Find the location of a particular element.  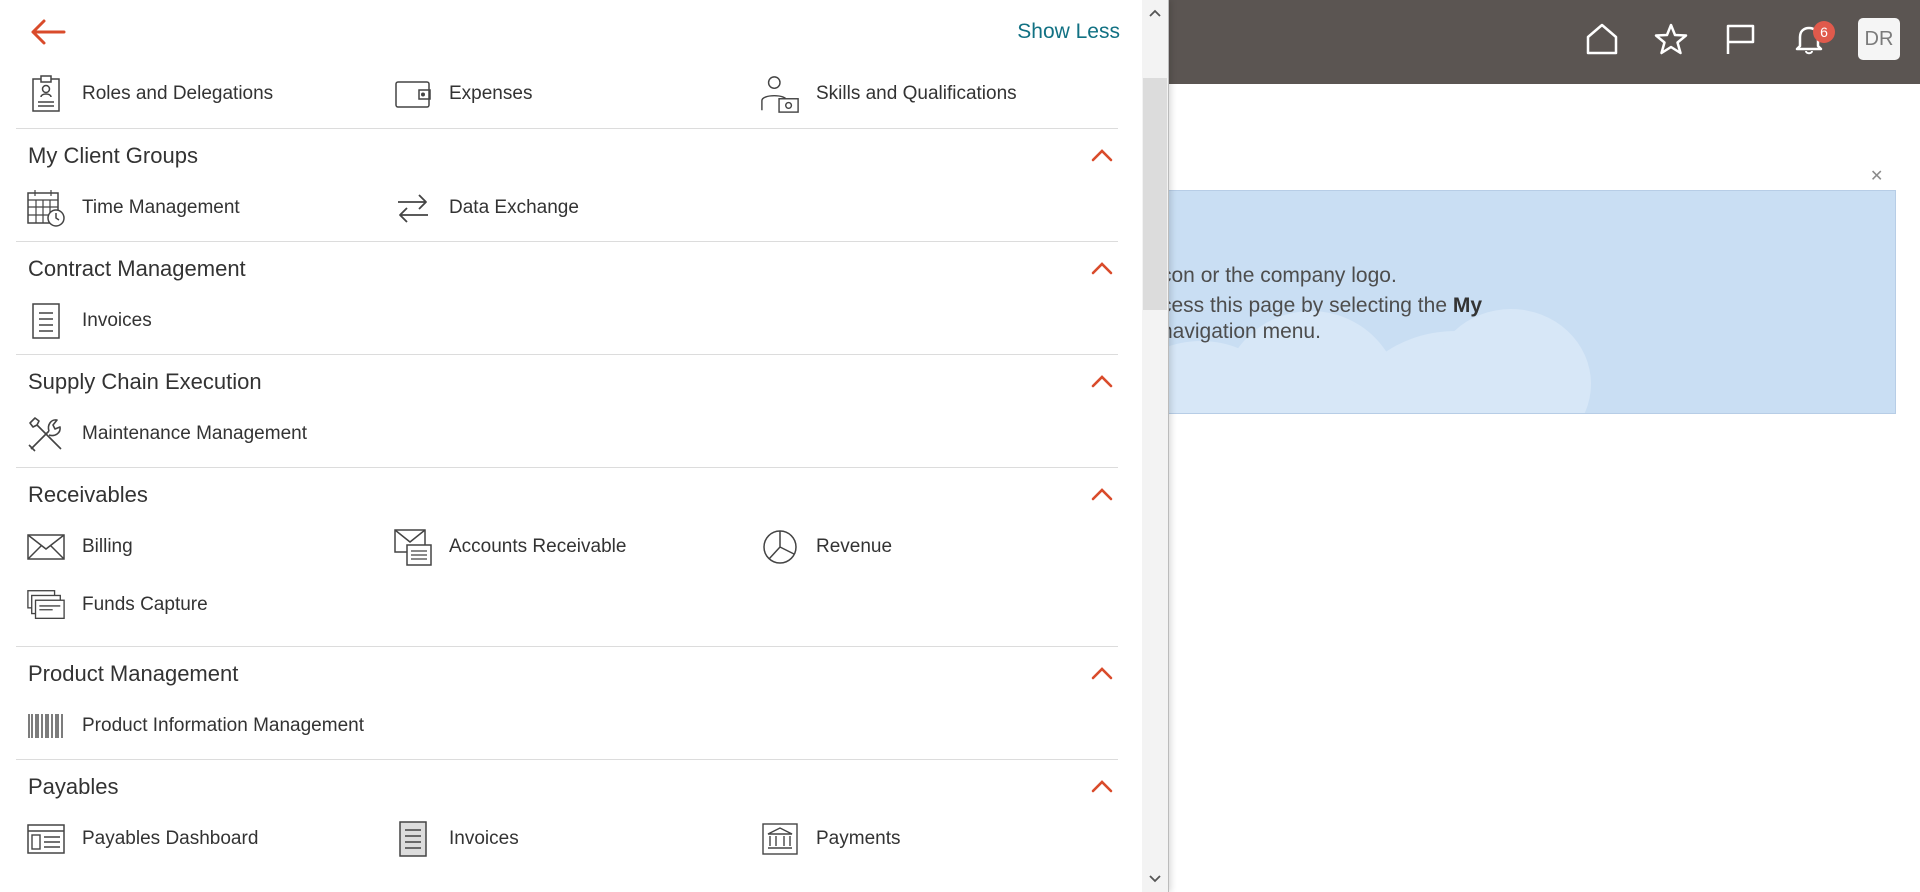

nav-item-time-management: Time Management is located at coordinates (199, 208).